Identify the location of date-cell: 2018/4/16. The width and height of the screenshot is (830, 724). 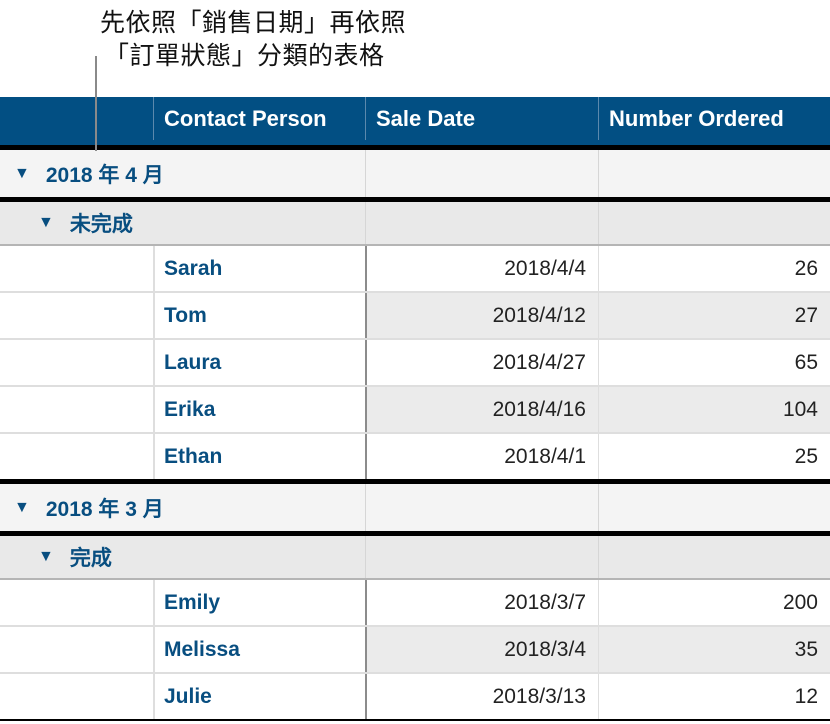
(481, 409).